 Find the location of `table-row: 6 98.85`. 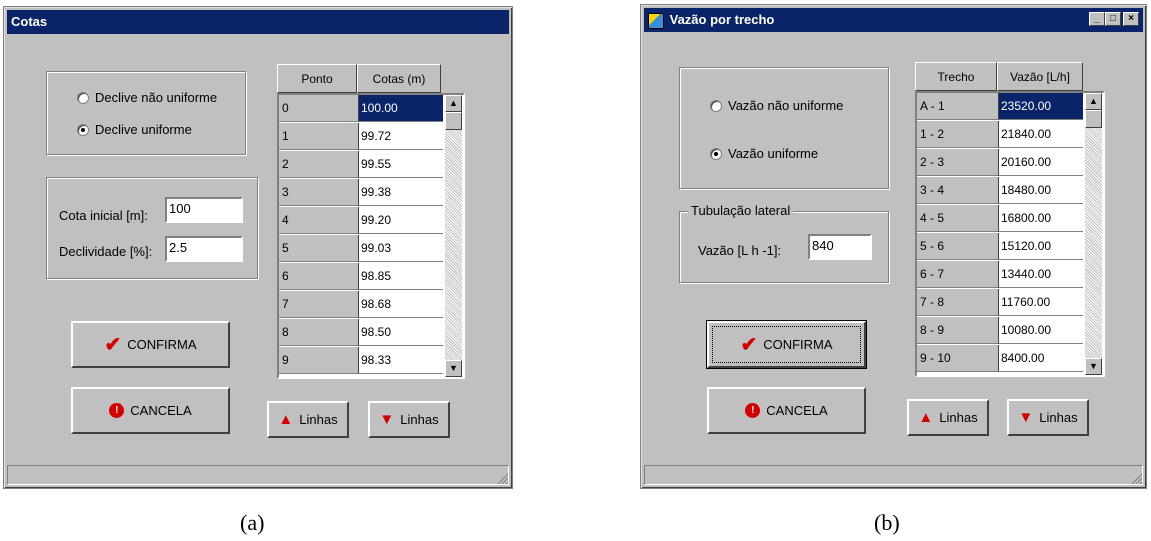

table-row: 6 98.85 is located at coordinates (361, 276).